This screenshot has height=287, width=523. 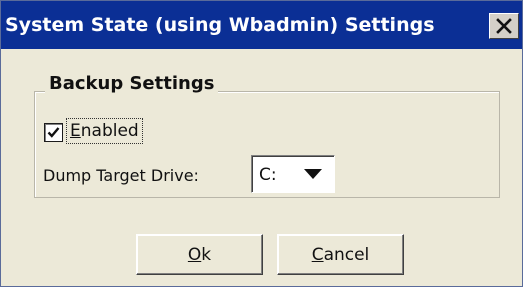 What do you see at coordinates (199, 254) in the screenshot?
I see `ok-button: Ok` at bounding box center [199, 254].